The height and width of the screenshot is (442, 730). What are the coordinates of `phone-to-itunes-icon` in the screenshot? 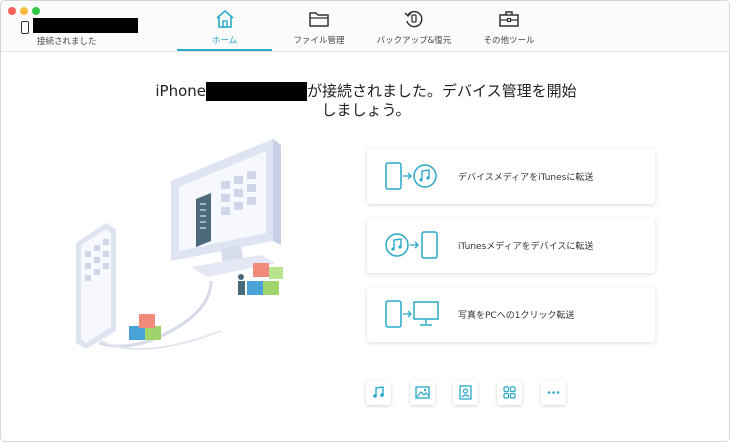 It's located at (412, 178).